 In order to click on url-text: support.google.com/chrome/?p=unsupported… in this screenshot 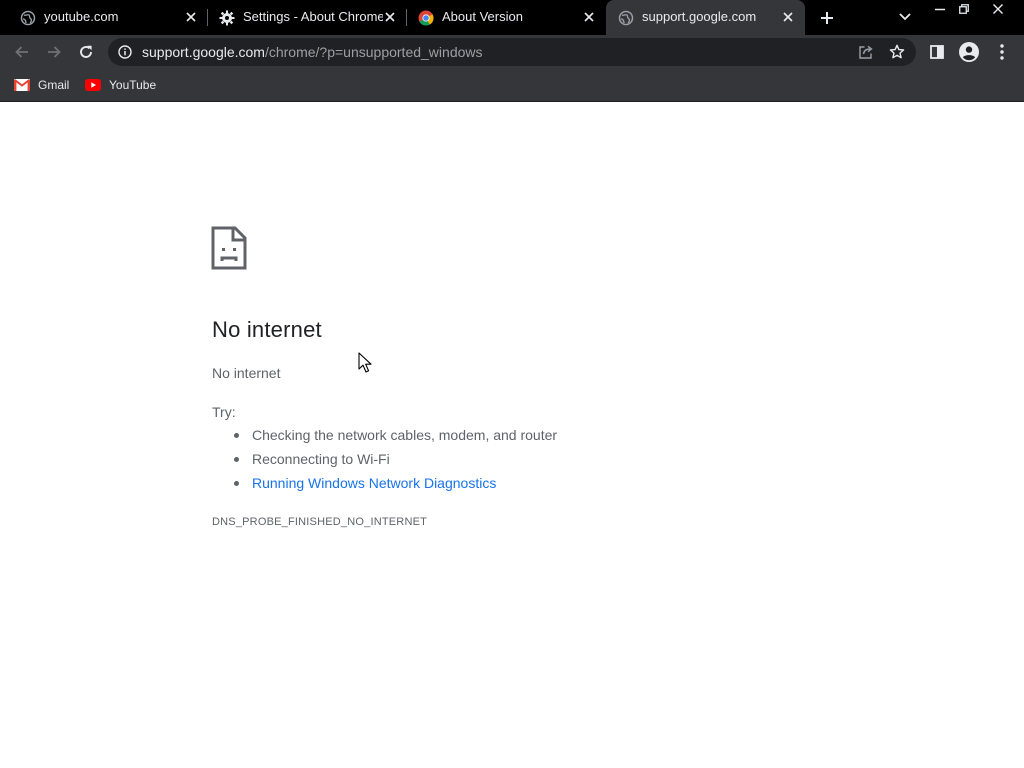, I will do `click(312, 52)`.